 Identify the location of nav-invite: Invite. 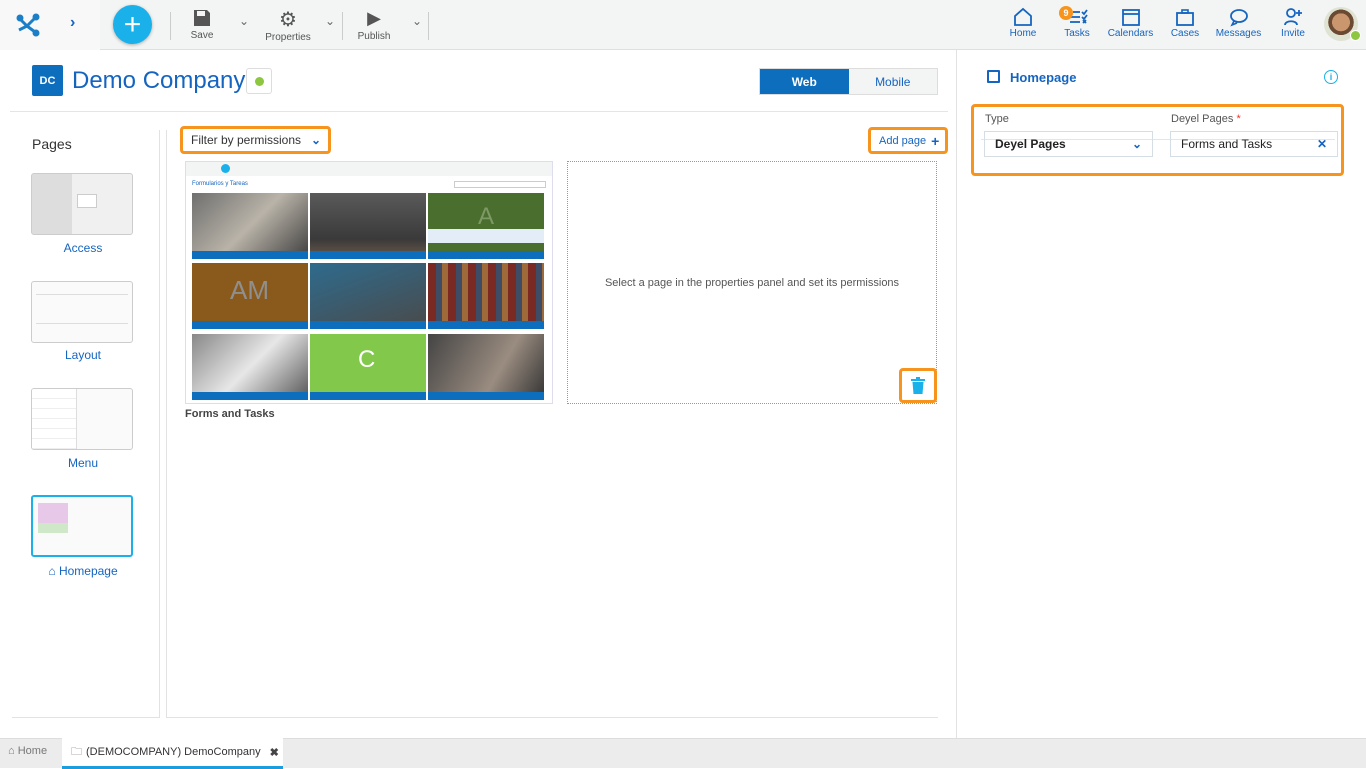
(1293, 22).